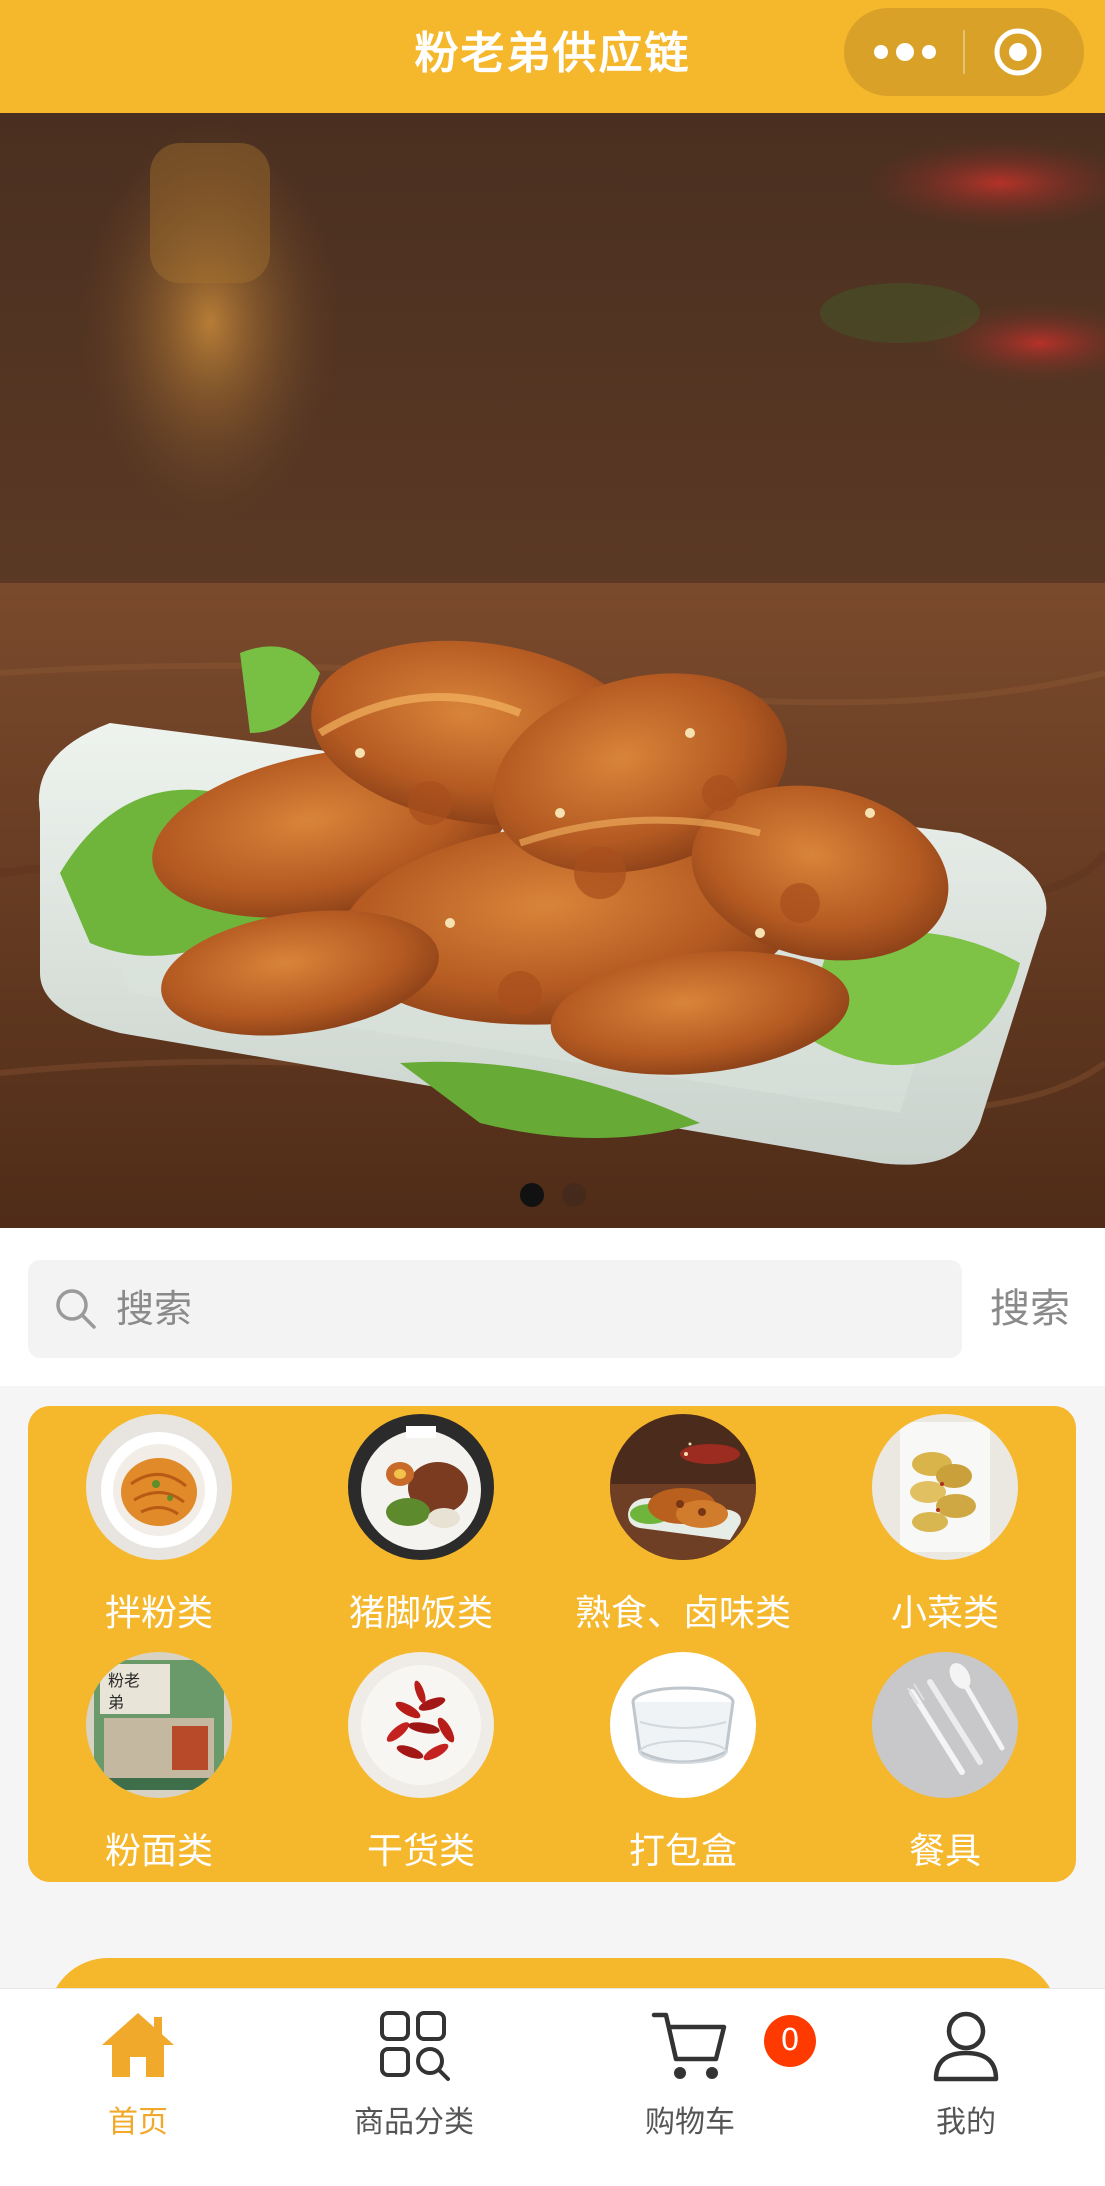  Describe the element at coordinates (690, 2122) in the screenshot. I see `tab-label: 购物车` at that location.